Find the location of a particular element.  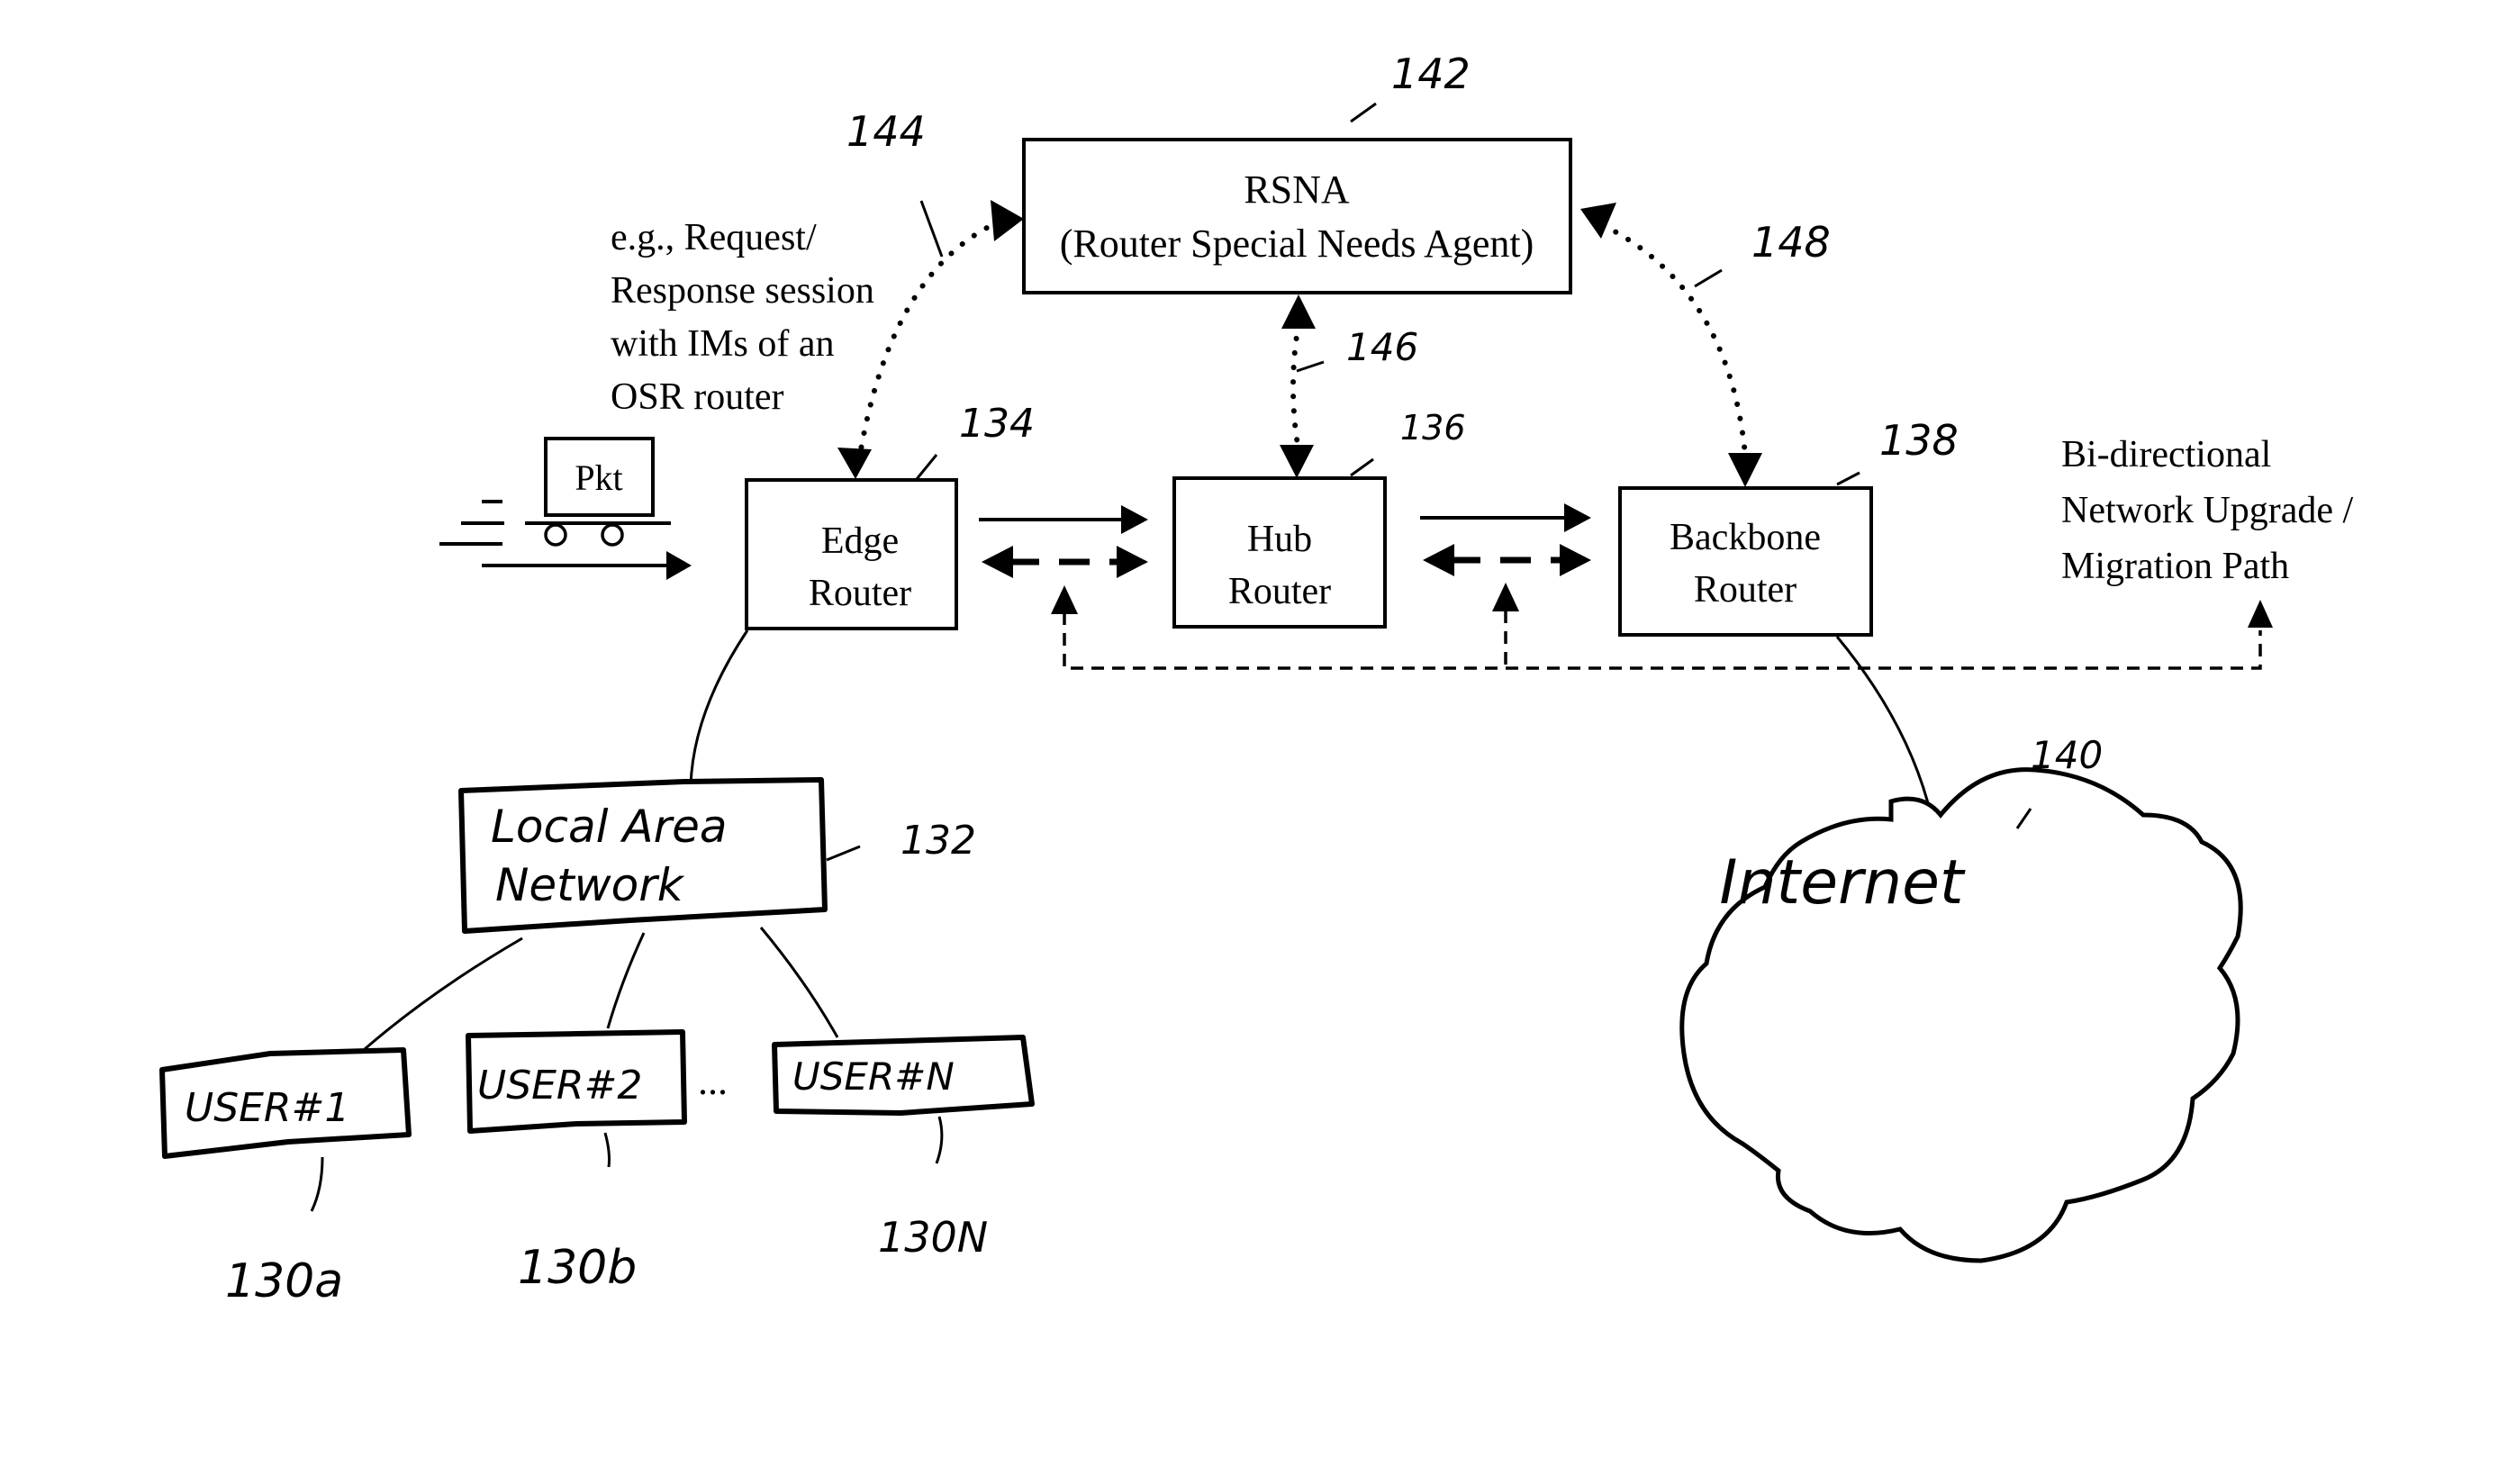

packet-wheel-left is located at coordinates (555, 535).